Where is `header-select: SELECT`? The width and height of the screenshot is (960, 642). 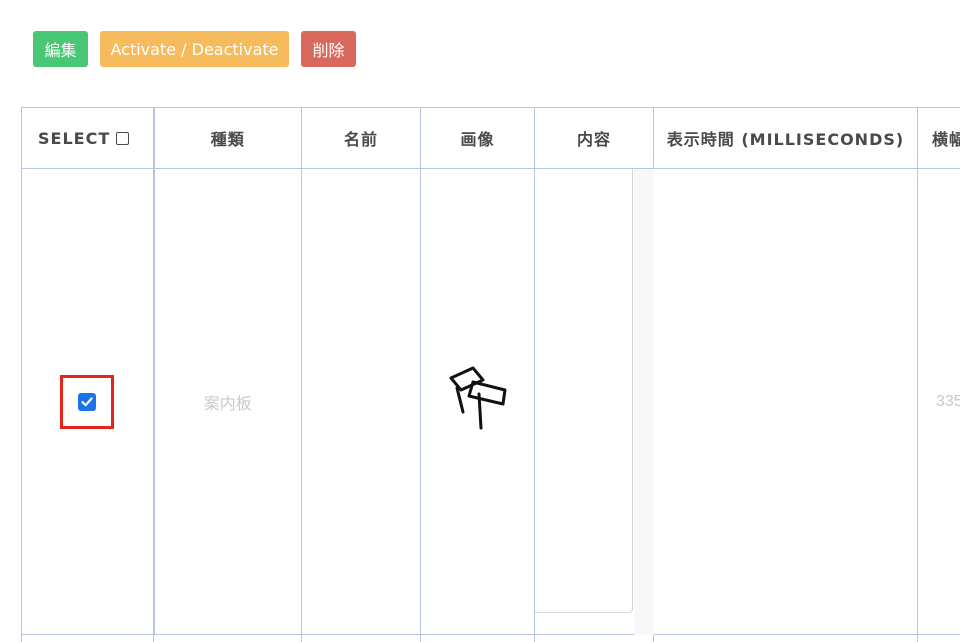
header-select: SELECT is located at coordinates (88, 138).